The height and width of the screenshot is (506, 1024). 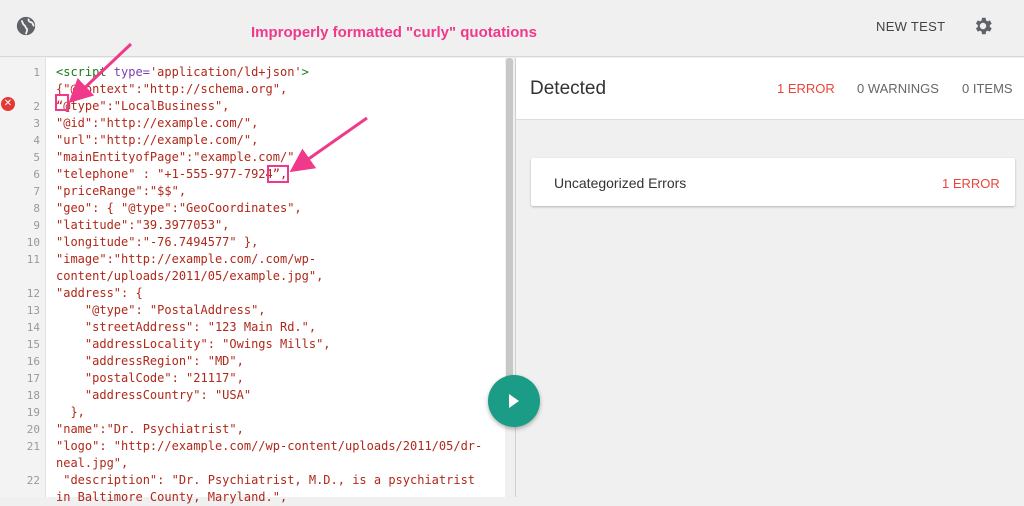 I want to click on code-line: "postalCode": "21117",, so click(x=150, y=378).